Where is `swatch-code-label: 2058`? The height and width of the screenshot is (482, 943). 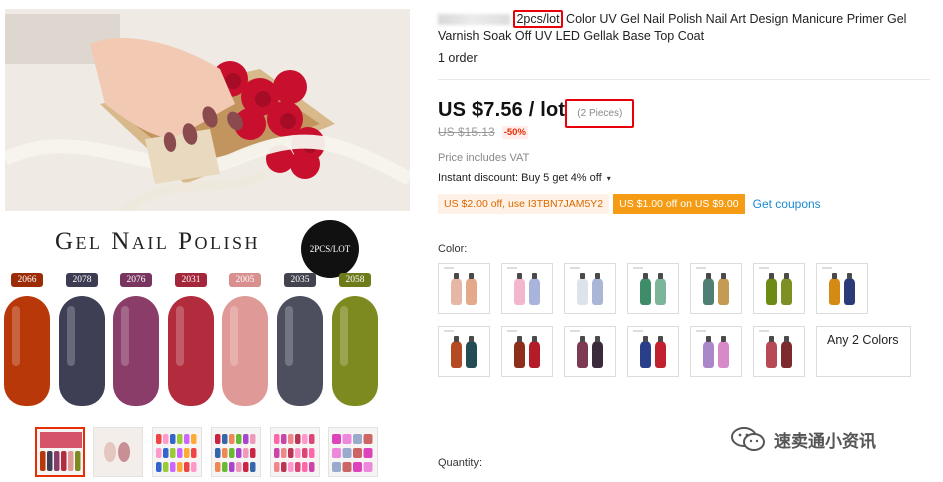 swatch-code-label: 2058 is located at coordinates (355, 280).